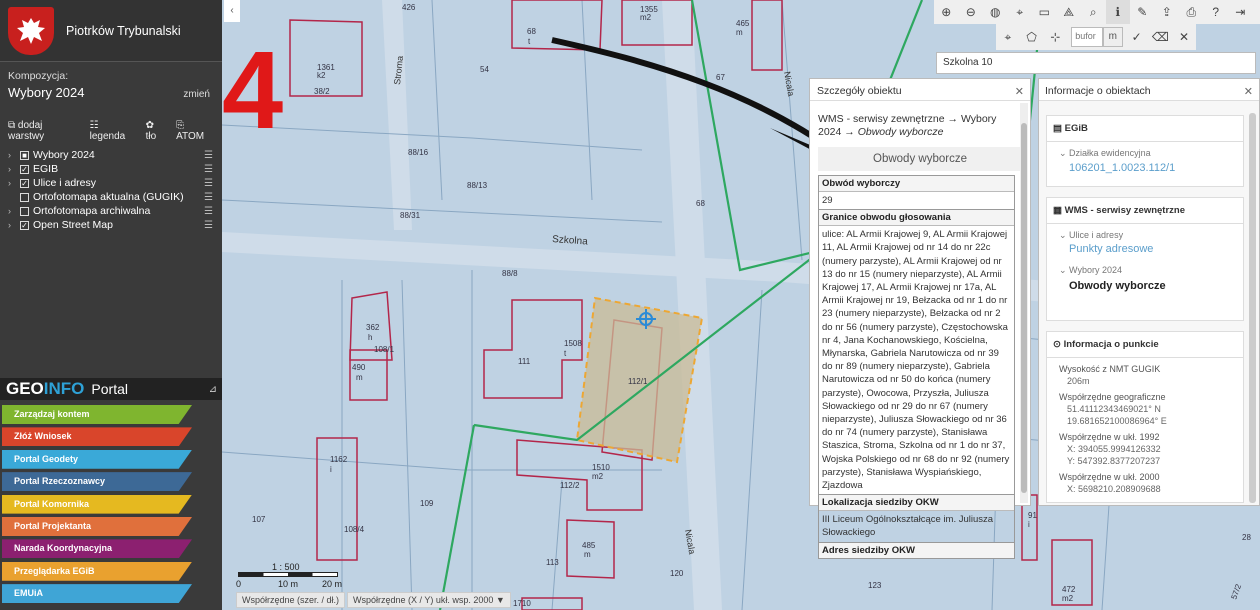  What do you see at coordinates (677, 573) in the screenshot?
I see `parcel-label: 120` at bounding box center [677, 573].